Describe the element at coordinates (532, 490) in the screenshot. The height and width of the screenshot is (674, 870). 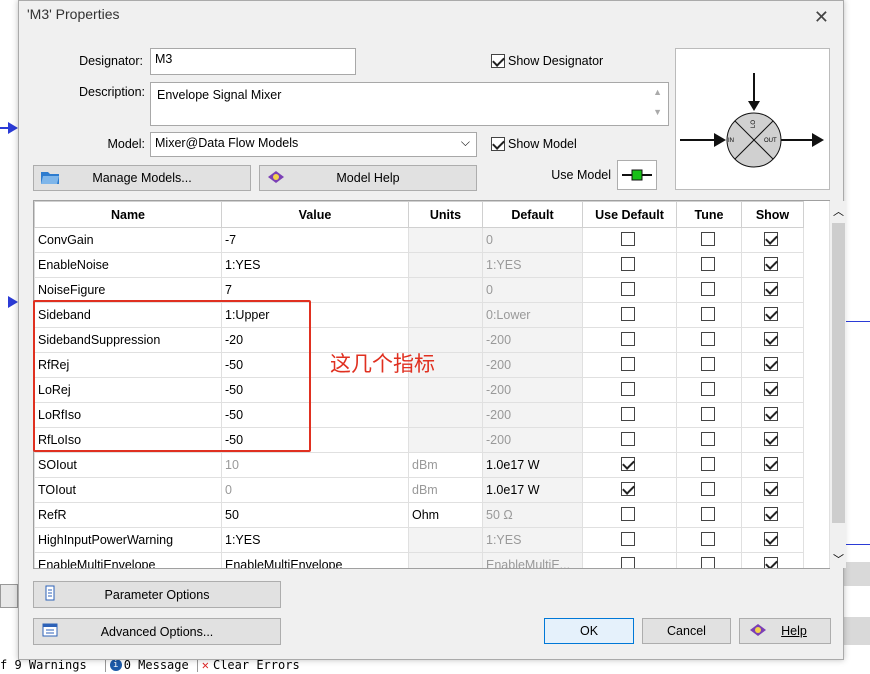
I see `param-default: 1.0e17 W` at that location.